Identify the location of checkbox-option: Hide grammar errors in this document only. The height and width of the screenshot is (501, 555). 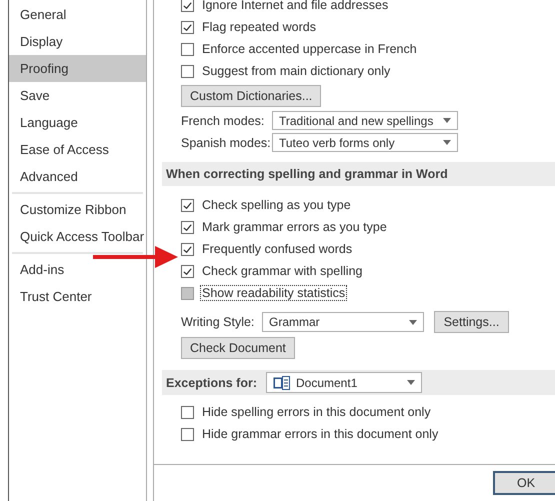
(368, 434).